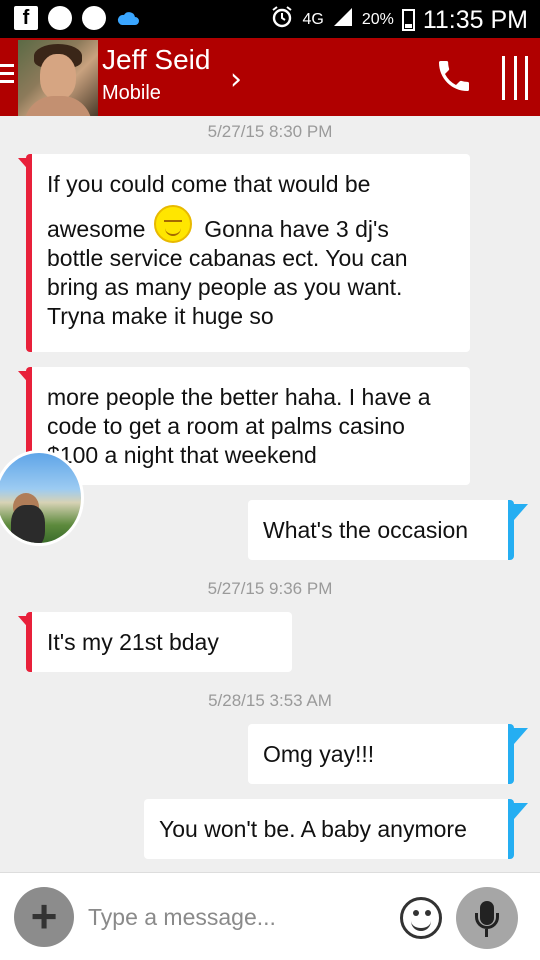 The width and height of the screenshot is (540, 960). I want to click on cloud-music-icon, so click(128, 18).